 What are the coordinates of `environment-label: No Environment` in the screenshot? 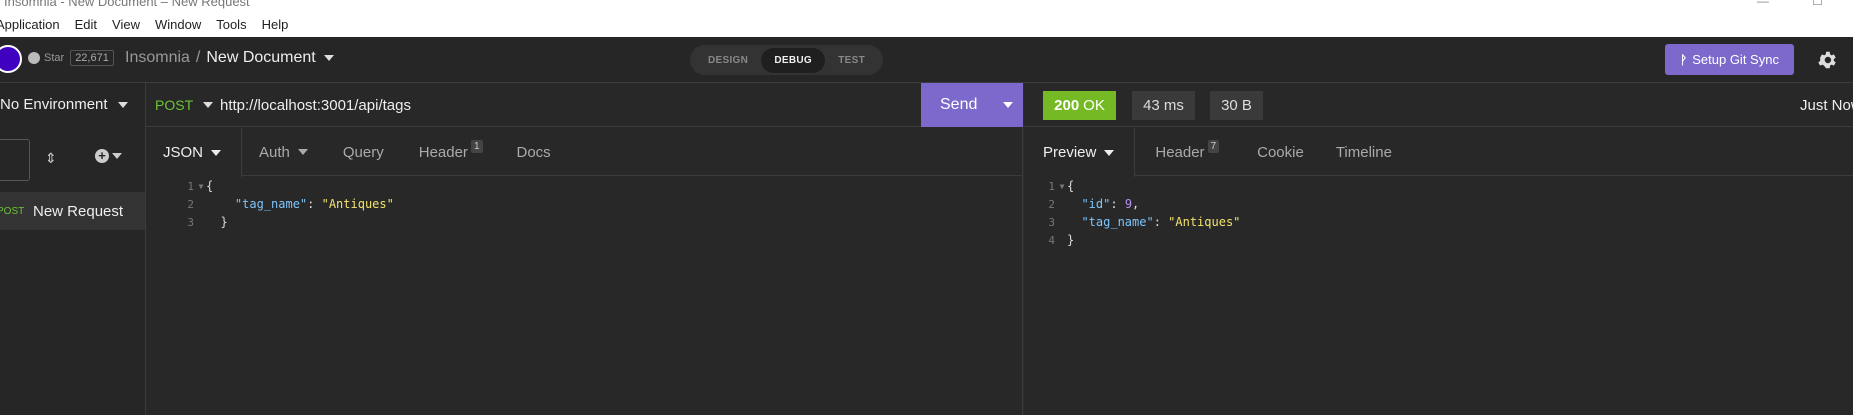 It's located at (54, 104).